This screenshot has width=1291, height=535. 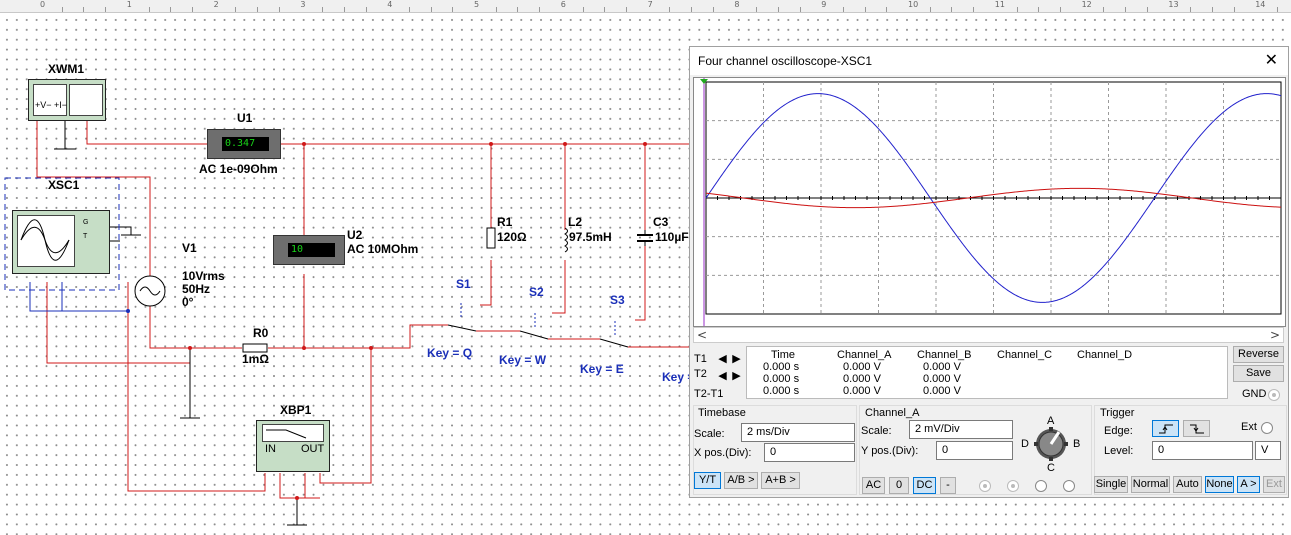 I want to click on falling-edge-icon, so click(x=1196, y=429).